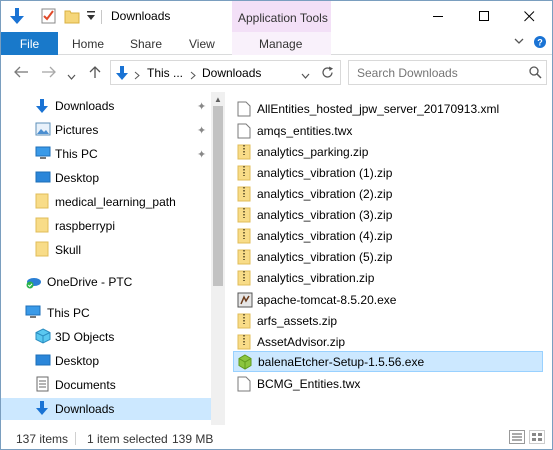  What do you see at coordinates (388, 235) in the screenshot?
I see `file-row: analytics_vibration (4).zip` at bounding box center [388, 235].